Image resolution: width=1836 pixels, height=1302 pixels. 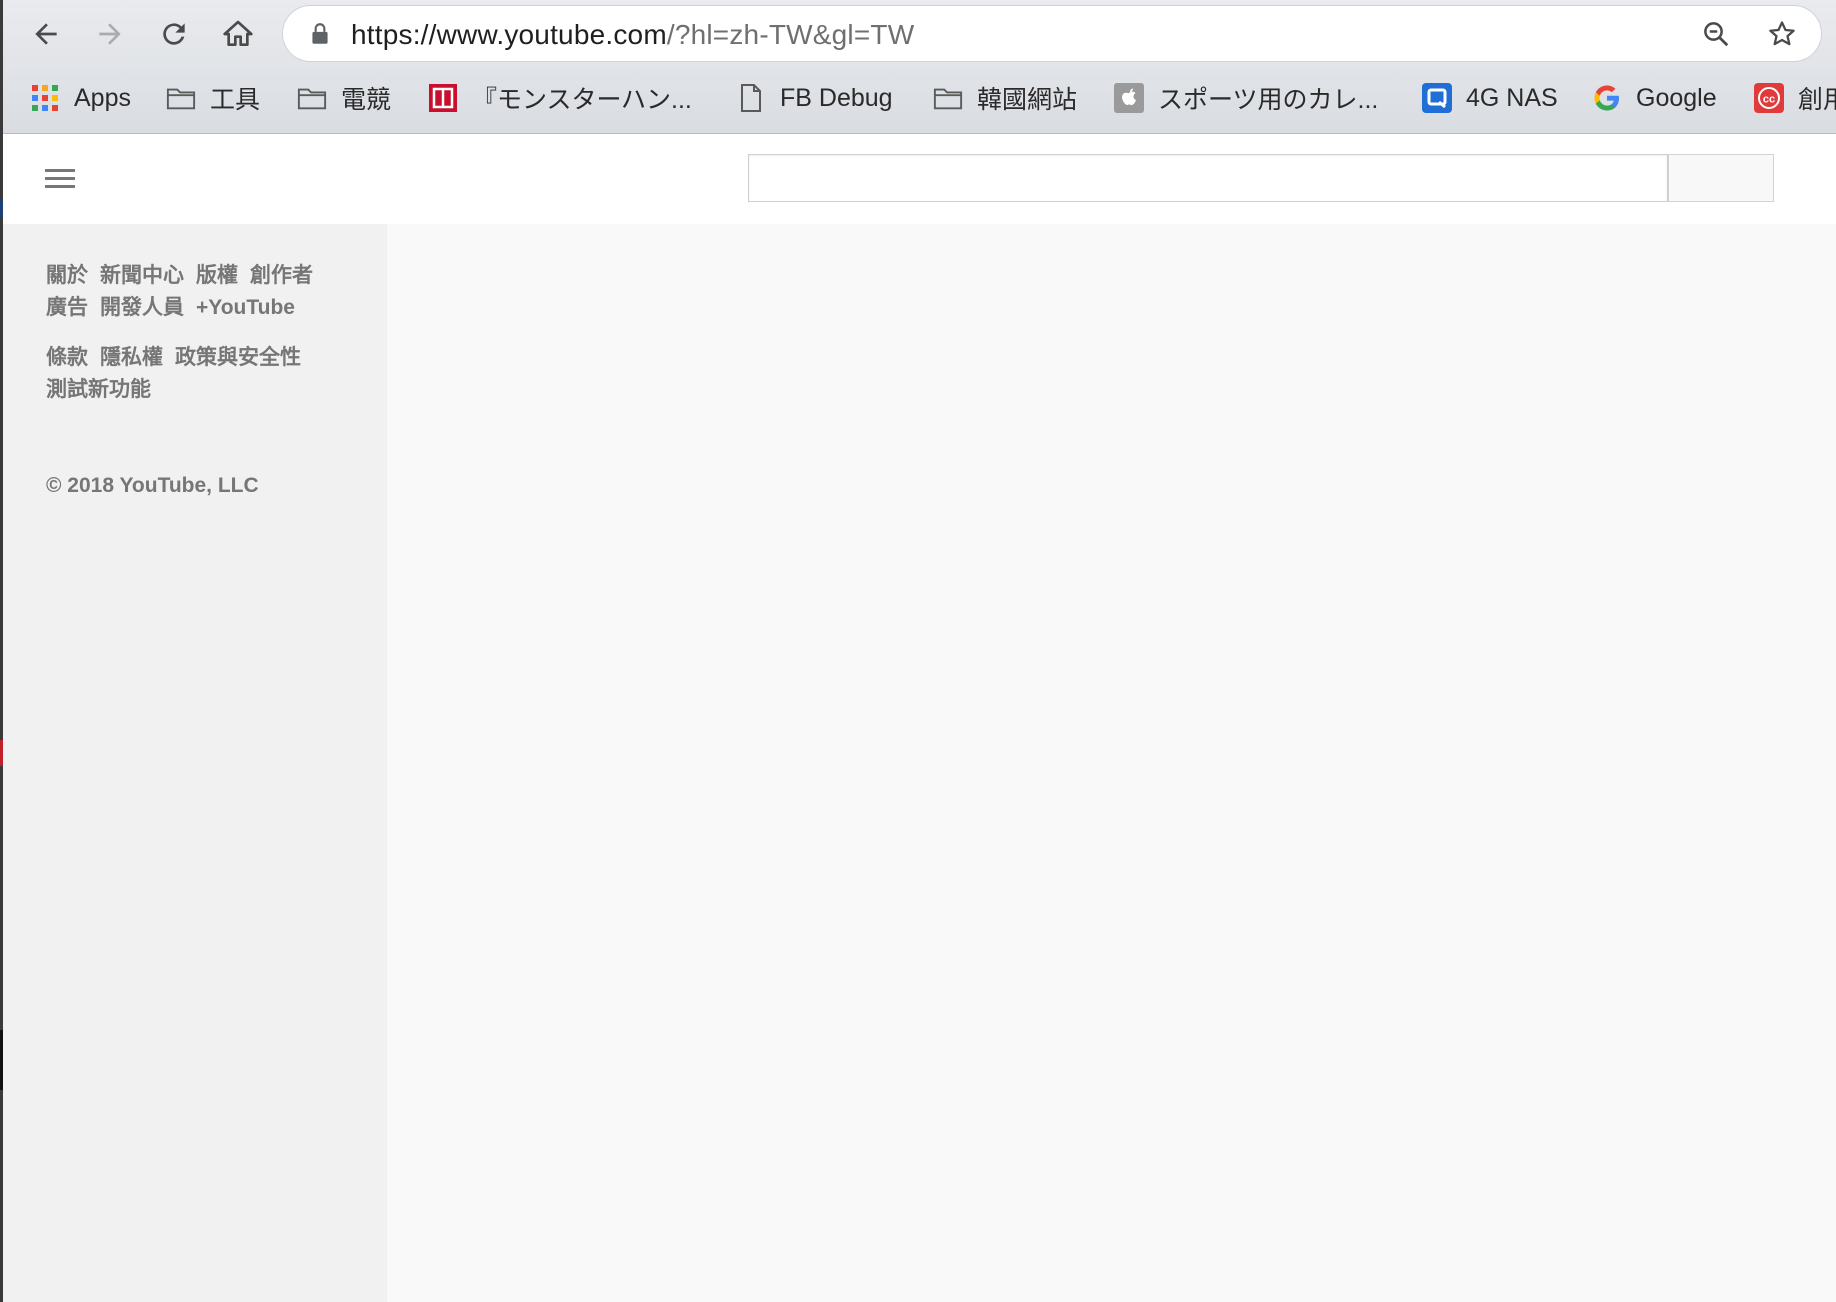 I want to click on footer-link-about: 關於, so click(x=67, y=275).